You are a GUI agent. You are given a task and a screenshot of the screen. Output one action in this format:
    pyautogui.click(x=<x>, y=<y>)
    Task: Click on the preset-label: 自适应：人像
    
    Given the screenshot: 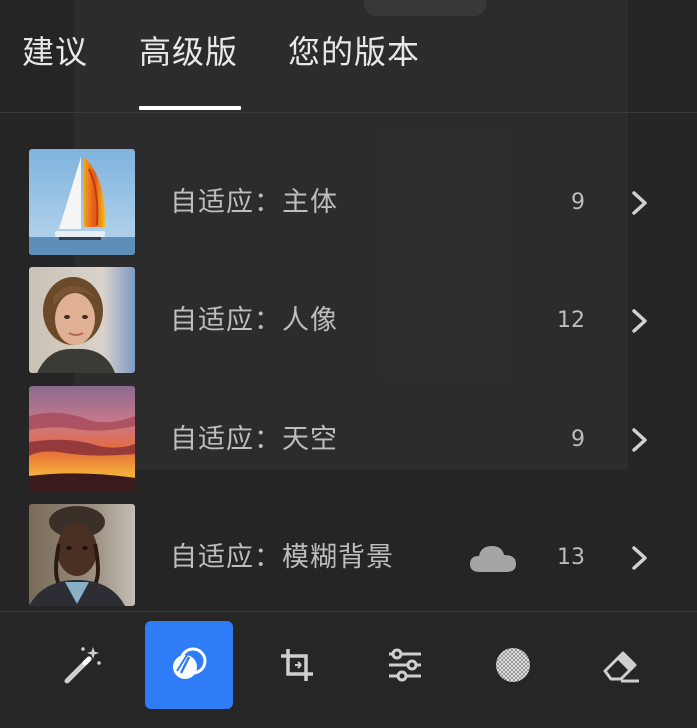 What is the action you would take?
    pyautogui.click(x=254, y=320)
    